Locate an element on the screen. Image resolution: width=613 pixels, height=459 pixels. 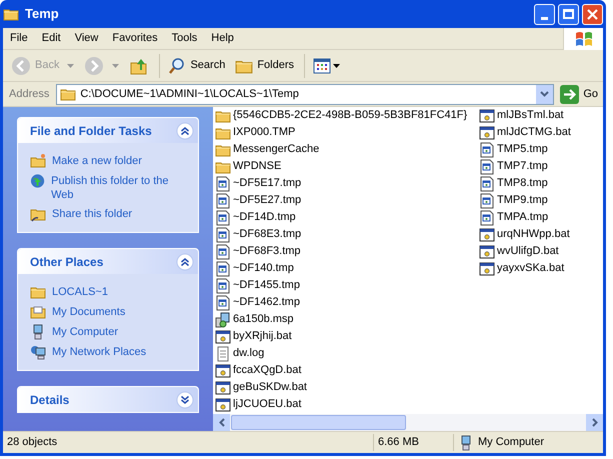
address-value: C:\DOCUME~1\ADMINI~1\LOCALS~1\Temp is located at coordinates (190, 94).